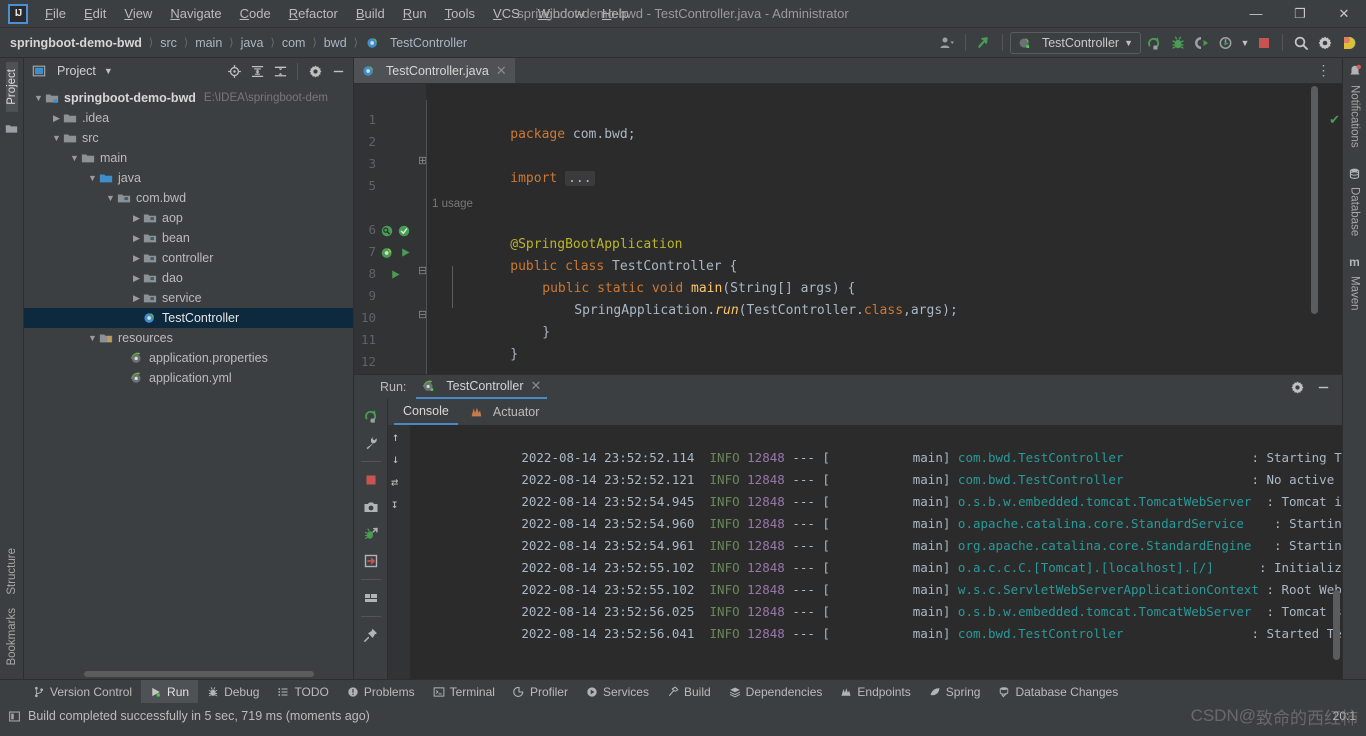 The height and width of the screenshot is (736, 1366). What do you see at coordinates (12, 571) in the screenshot?
I see `sidebar-item-structure: Structure` at bounding box center [12, 571].